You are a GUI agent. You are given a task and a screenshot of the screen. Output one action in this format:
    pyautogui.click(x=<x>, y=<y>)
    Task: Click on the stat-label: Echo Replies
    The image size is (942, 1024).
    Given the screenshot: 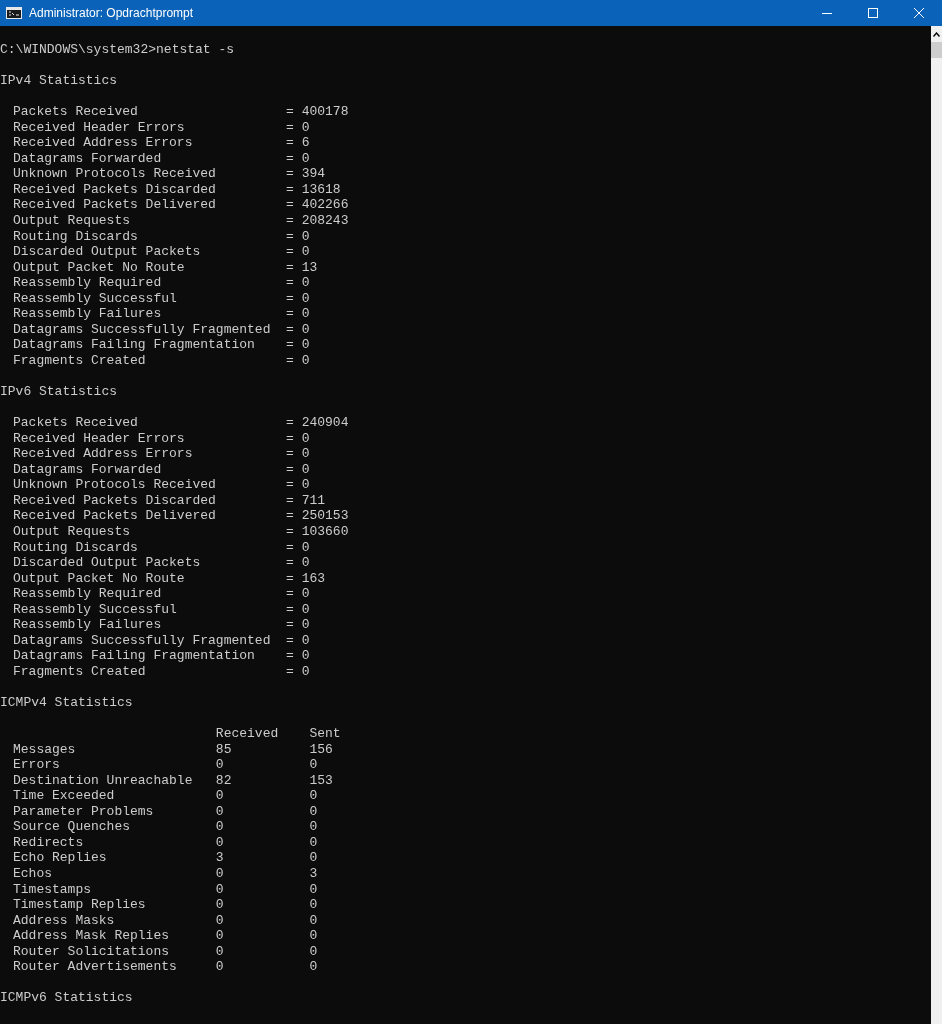 What is the action you would take?
    pyautogui.click(x=60, y=858)
    